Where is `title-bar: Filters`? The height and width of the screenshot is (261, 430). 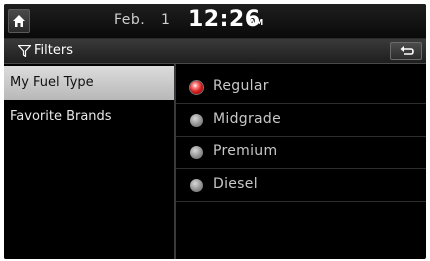 title-bar: Filters is located at coordinates (215, 51).